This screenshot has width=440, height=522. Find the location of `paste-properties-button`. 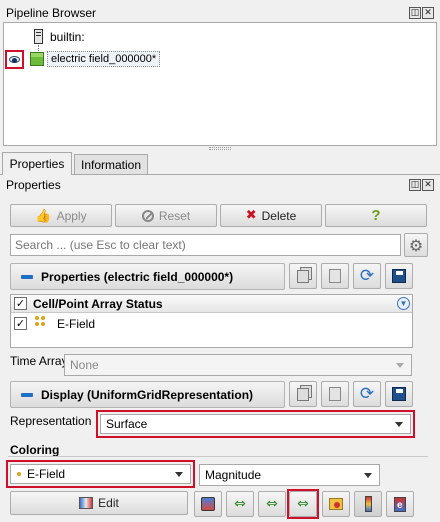

paste-properties-button is located at coordinates (335, 276).